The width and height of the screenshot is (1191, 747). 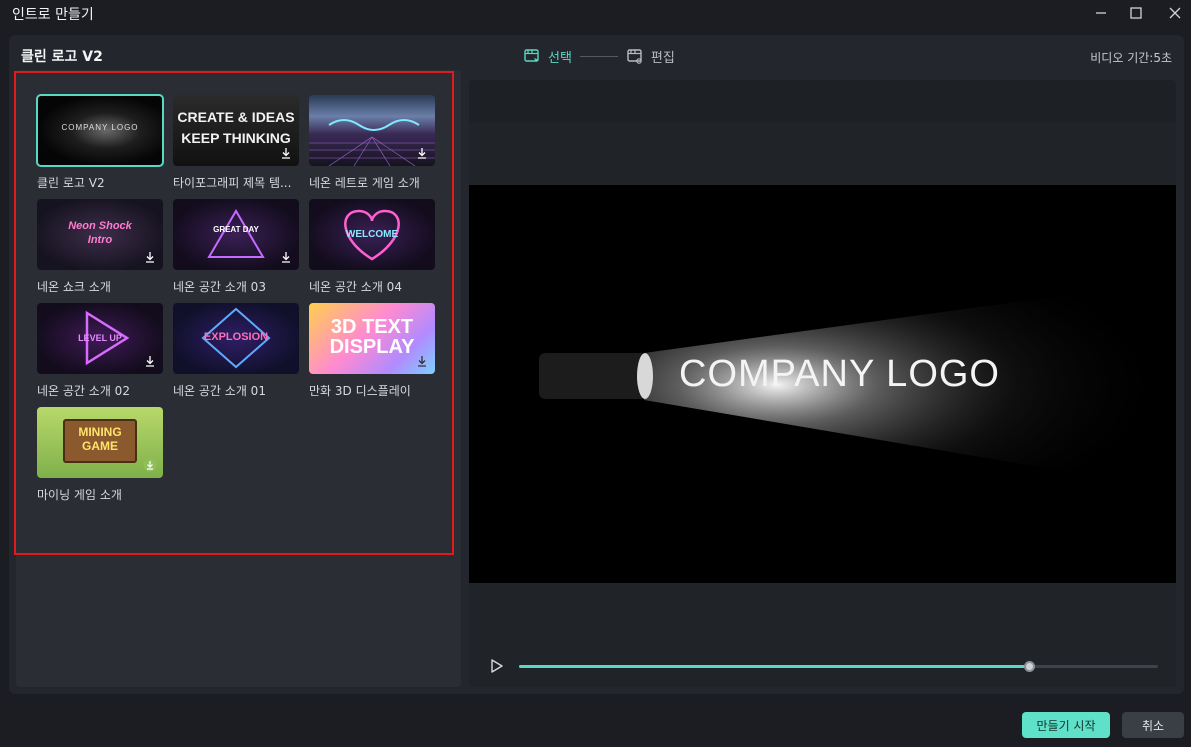 What do you see at coordinates (219, 391) in the screenshot?
I see `template-label: 네온 공간 소개 01` at bounding box center [219, 391].